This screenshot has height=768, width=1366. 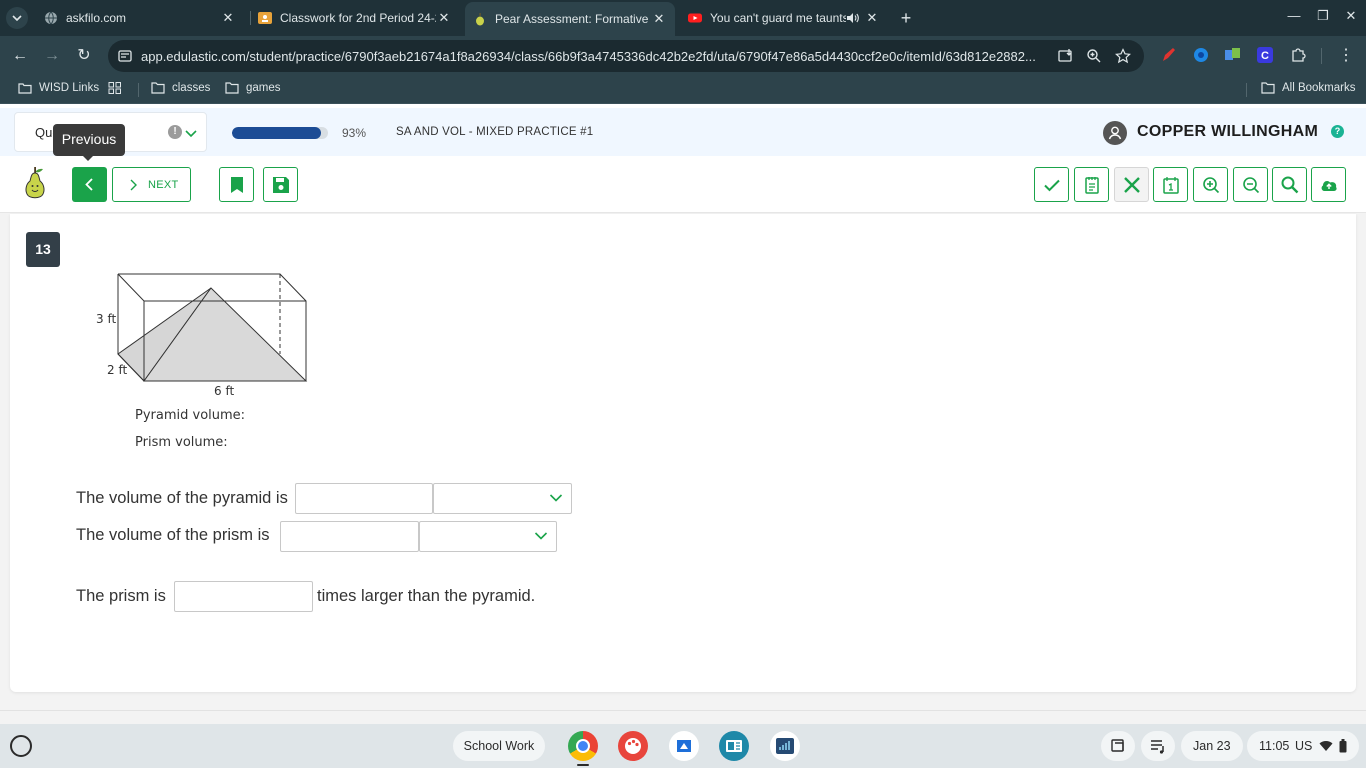 I want to click on submit-button, so click(x=1328, y=184).